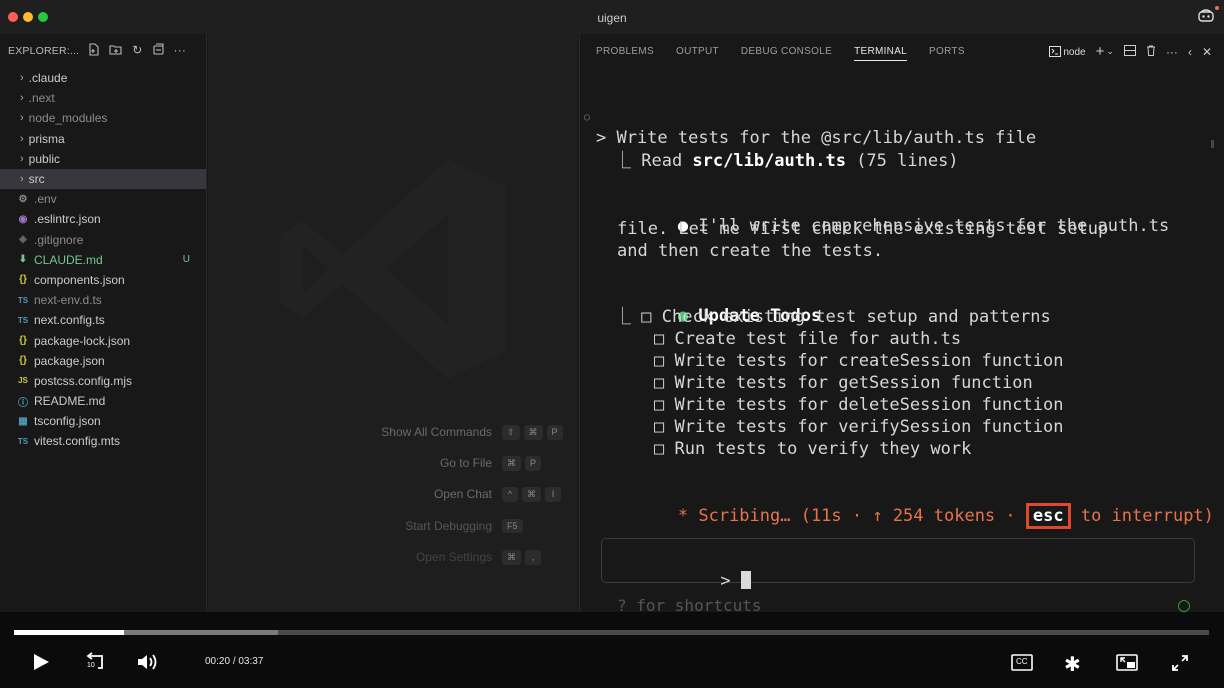 This screenshot has height=688, width=1224. What do you see at coordinates (1067, 51) in the screenshot?
I see `terminal-selector: node` at bounding box center [1067, 51].